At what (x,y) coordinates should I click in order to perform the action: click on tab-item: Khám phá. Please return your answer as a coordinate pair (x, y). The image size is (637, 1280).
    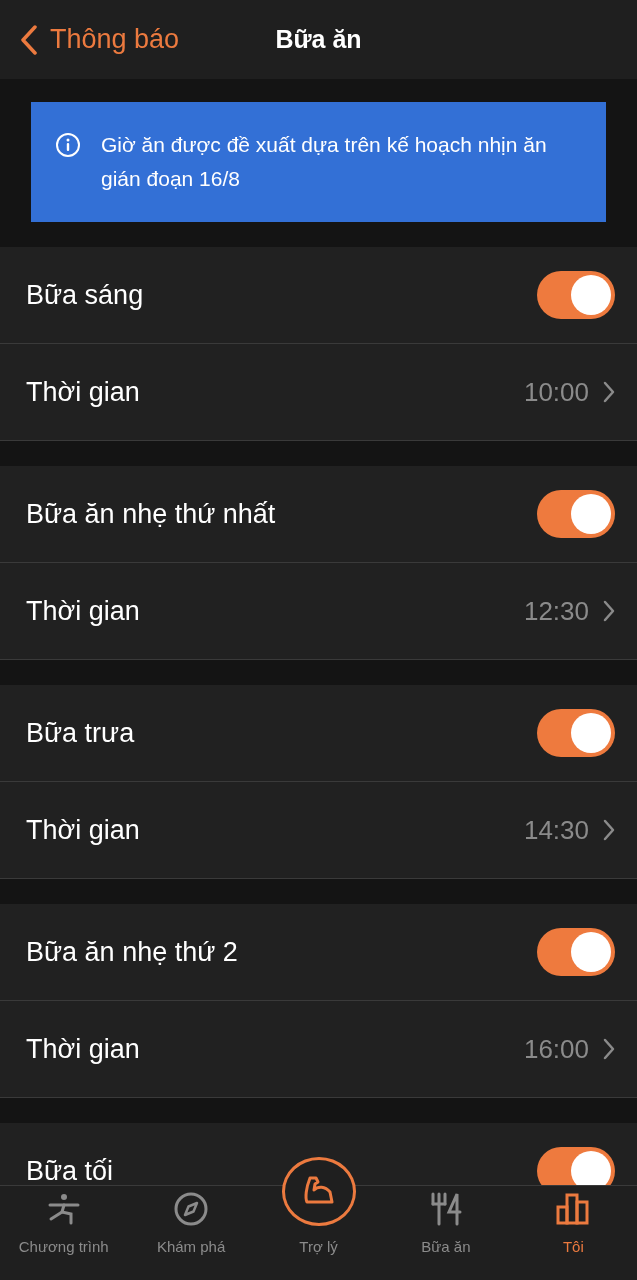
    Looking at the image, I should click on (191, 1233).